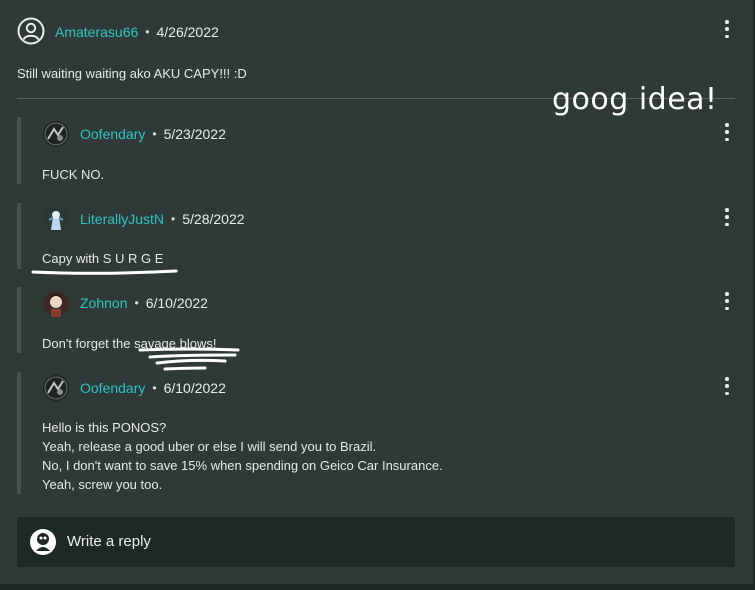 This screenshot has width=755, height=590. What do you see at coordinates (73, 174) in the screenshot?
I see `reply-text: FUCK NO.` at bounding box center [73, 174].